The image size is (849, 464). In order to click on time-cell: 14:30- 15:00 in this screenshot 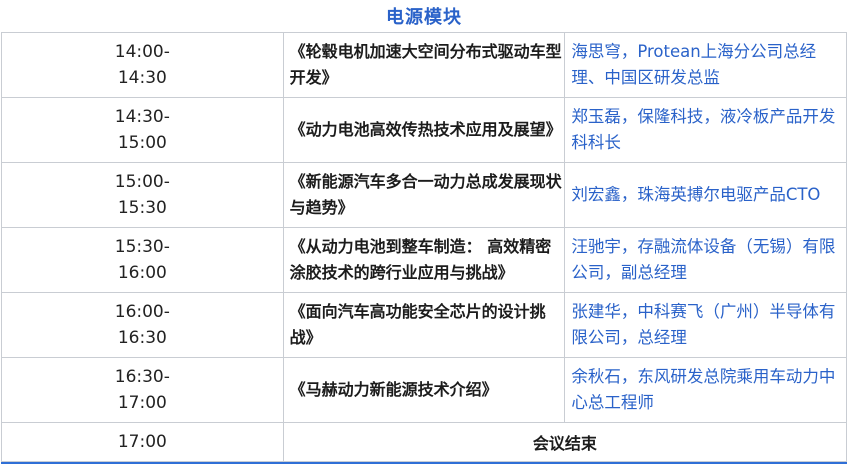, I will do `click(142, 130)`.